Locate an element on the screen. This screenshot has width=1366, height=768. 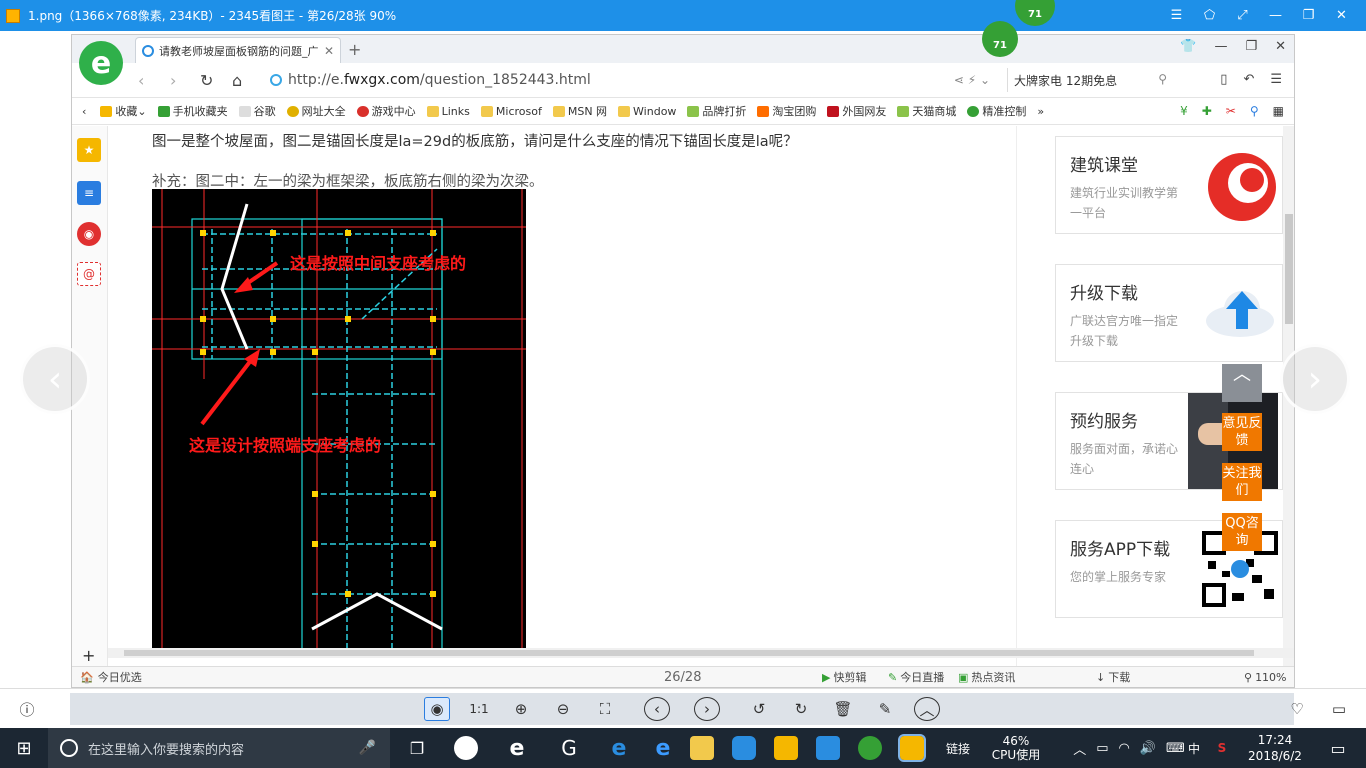
clock: 17:24 2018/6/2 is located at coordinates (1275, 748).